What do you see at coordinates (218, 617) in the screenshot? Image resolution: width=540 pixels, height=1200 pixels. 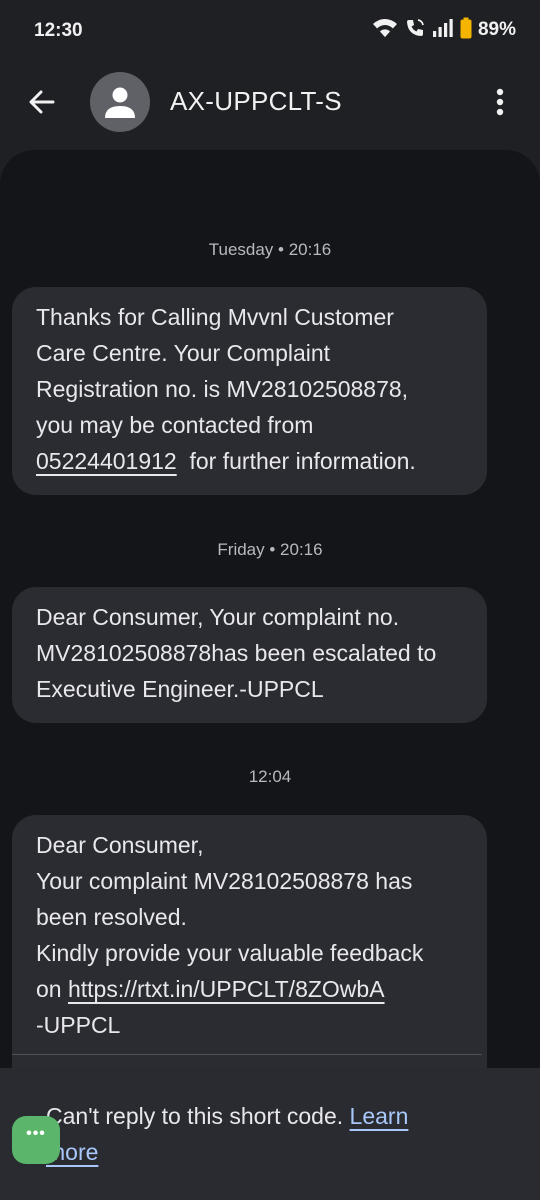 I see `message-line: Dear Consumer, Your complaint no.` at bounding box center [218, 617].